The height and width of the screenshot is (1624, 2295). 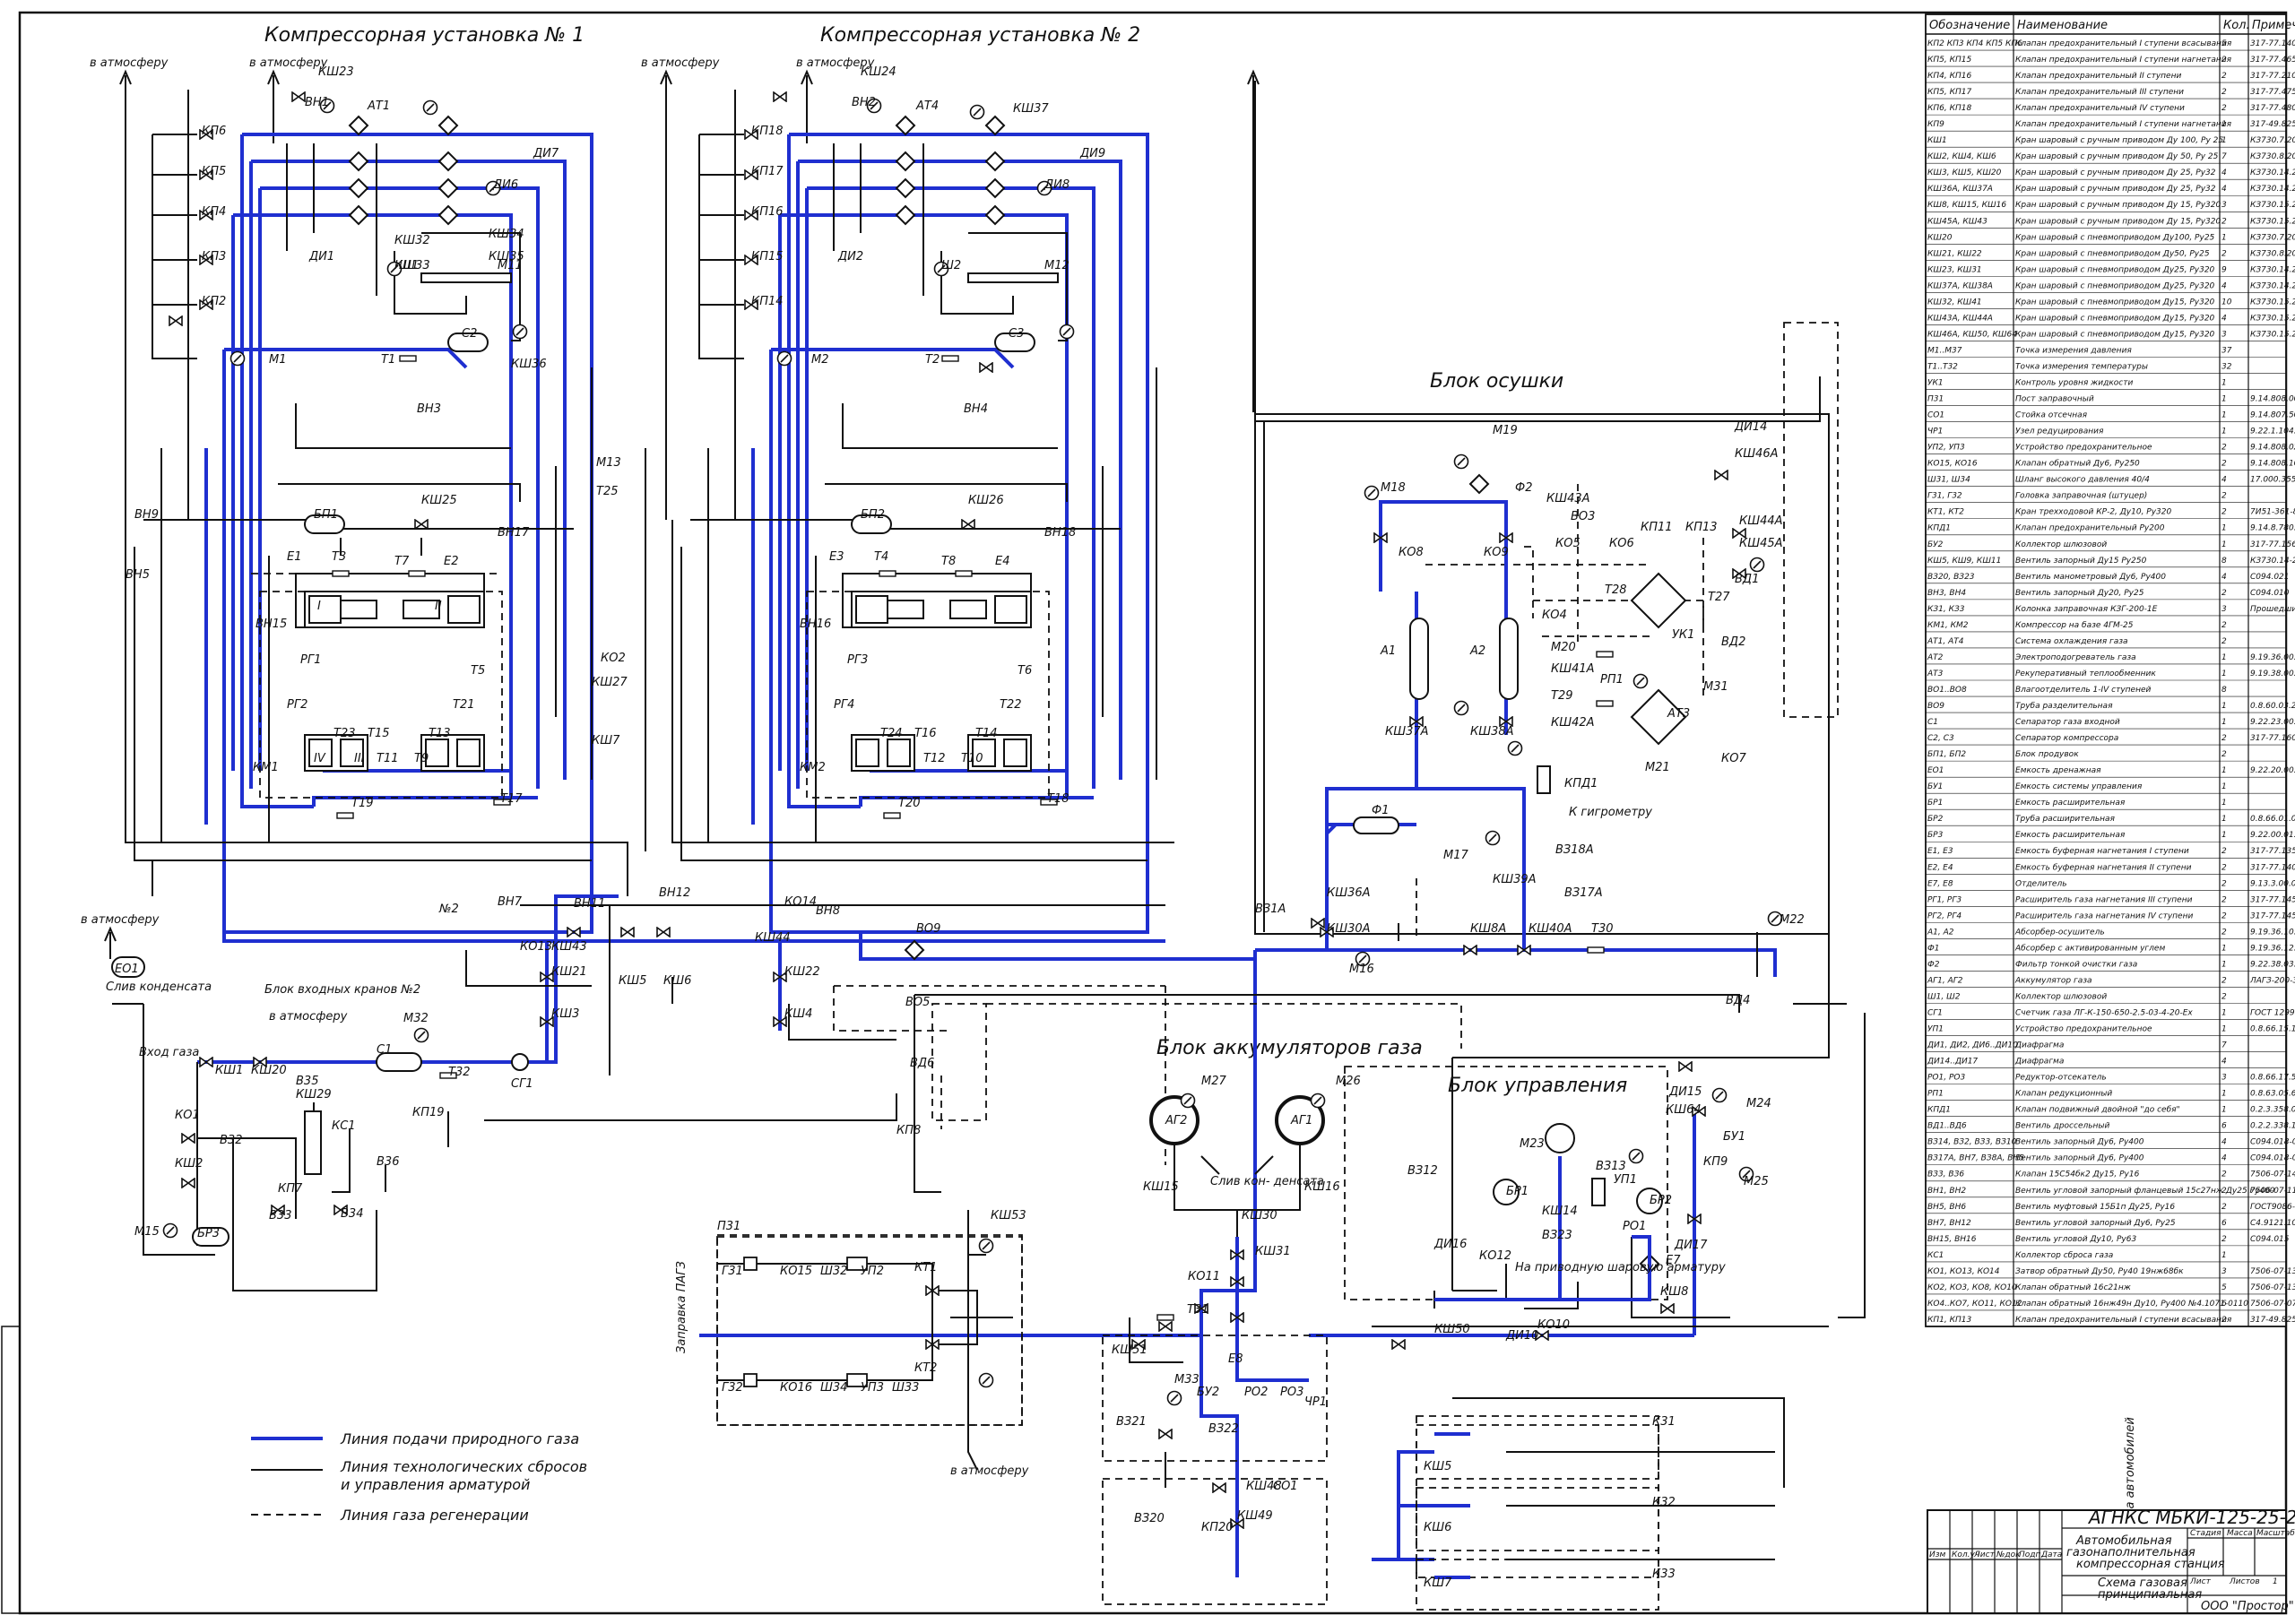 I want to click on tag-drying-16: Т29, so click(x=1562, y=696).